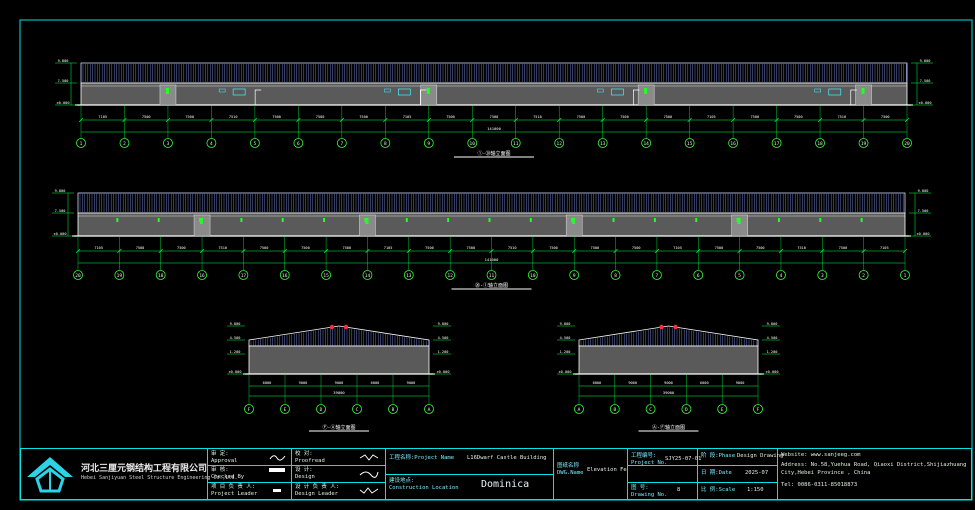 This screenshot has width=975, height=510. Describe the element at coordinates (310, 457) in the screenshot. I see `proofread-label: 校 对: Proofread` at that location.